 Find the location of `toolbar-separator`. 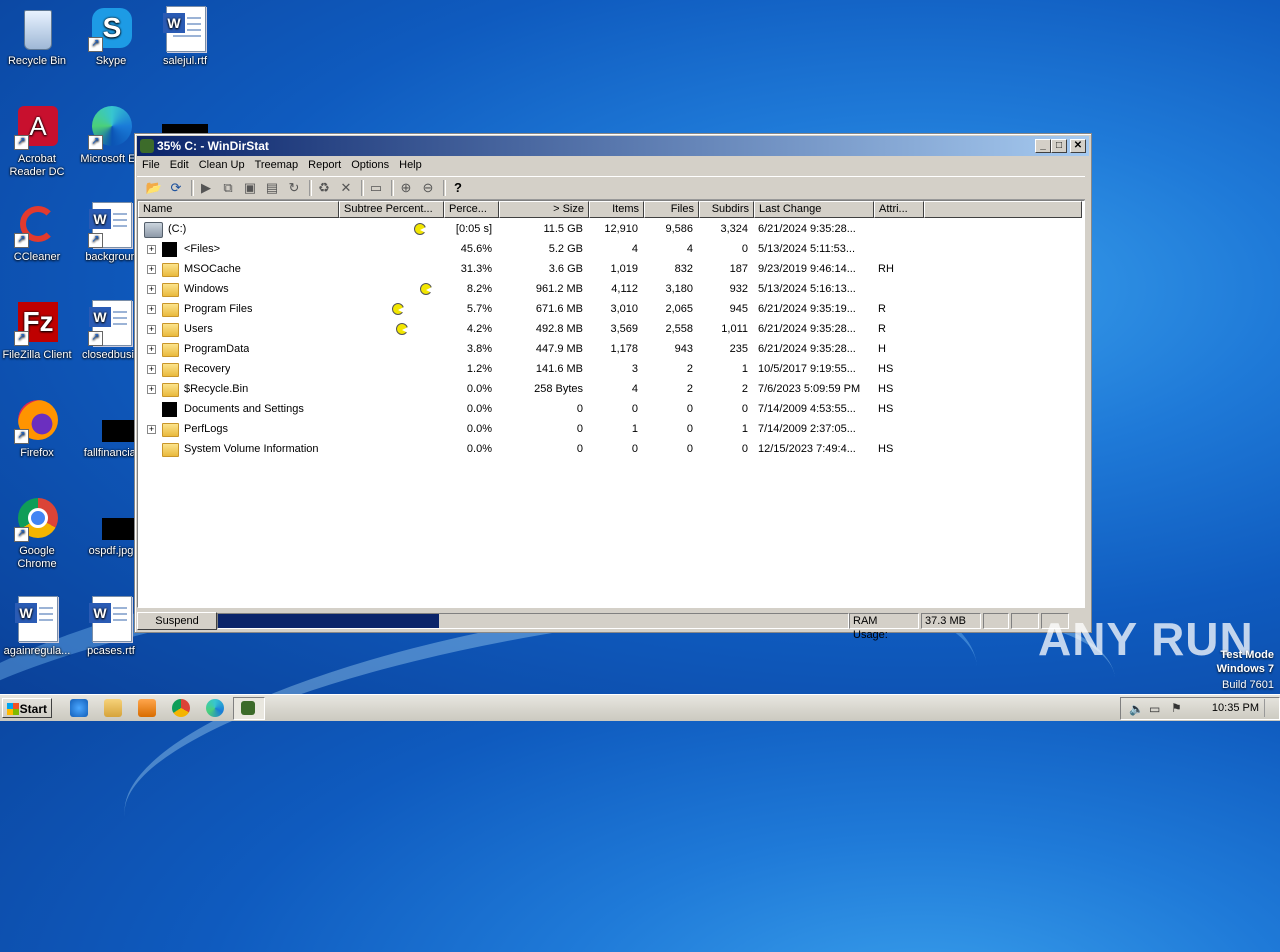

toolbar-separator is located at coordinates (444, 188).